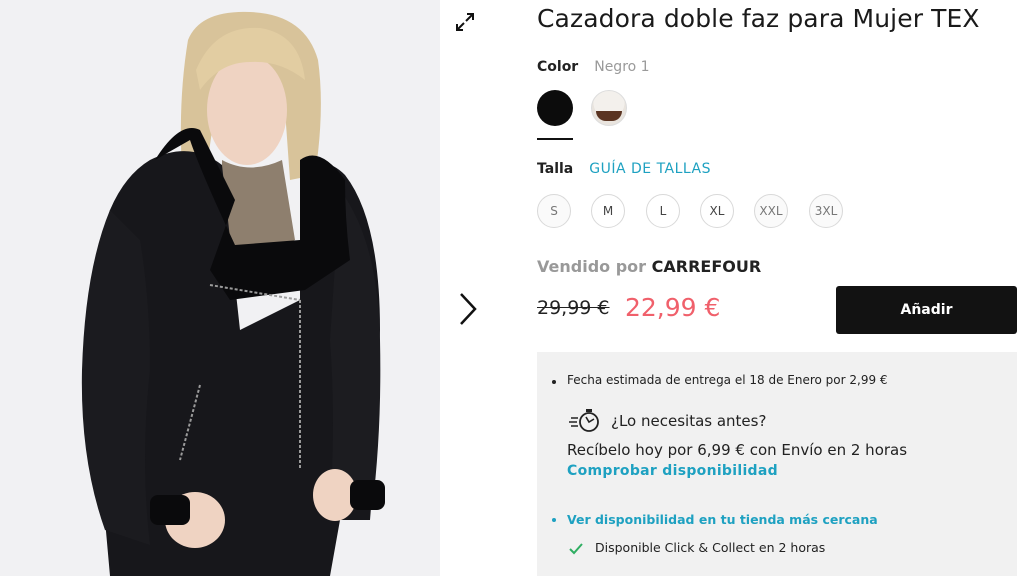 The height and width of the screenshot is (576, 1024). What do you see at coordinates (650, 169) in the screenshot?
I see `size-guide-link: GUÍA DE TALLAS` at bounding box center [650, 169].